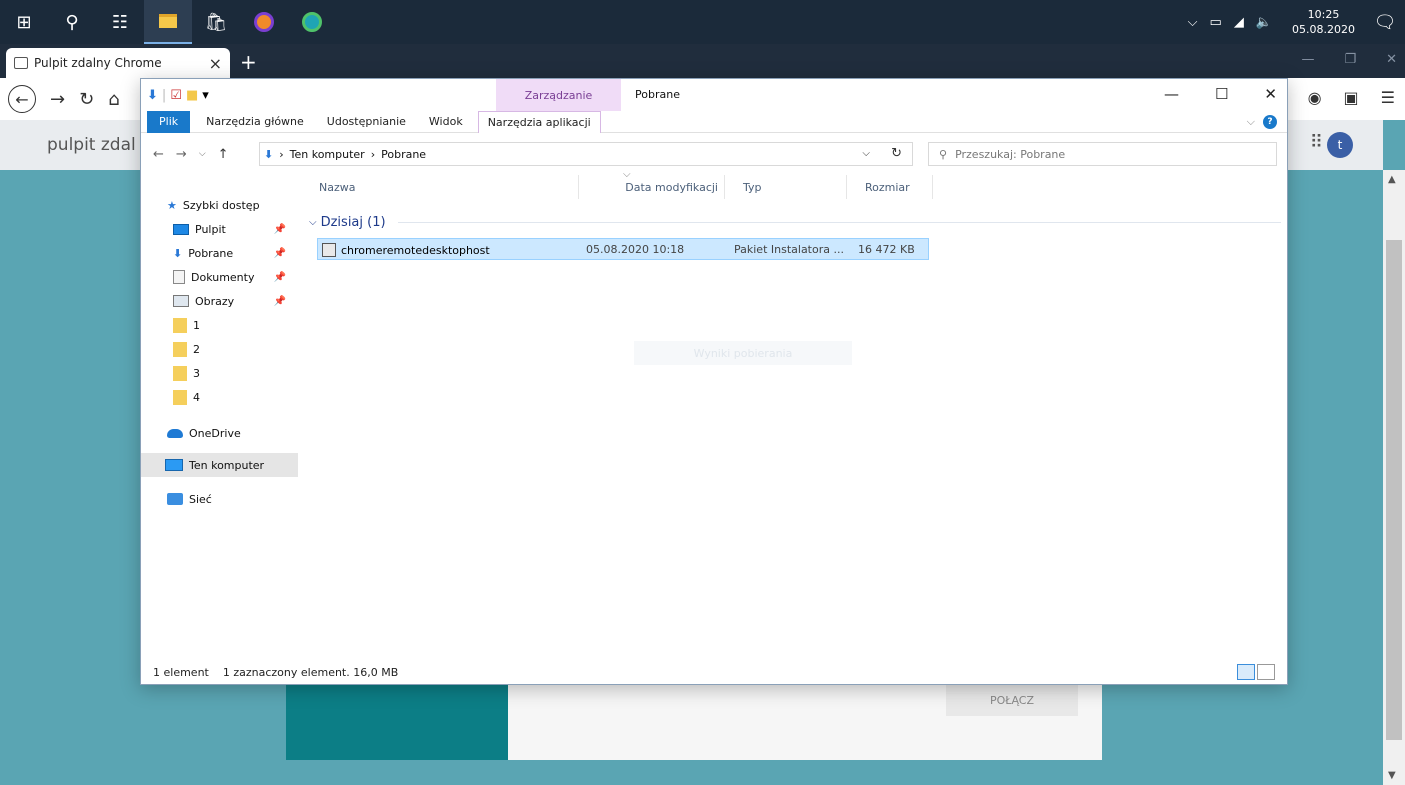 The height and width of the screenshot is (785, 1405). I want to click on group-header: ⌵ Dzisiaj (1), so click(791, 222).